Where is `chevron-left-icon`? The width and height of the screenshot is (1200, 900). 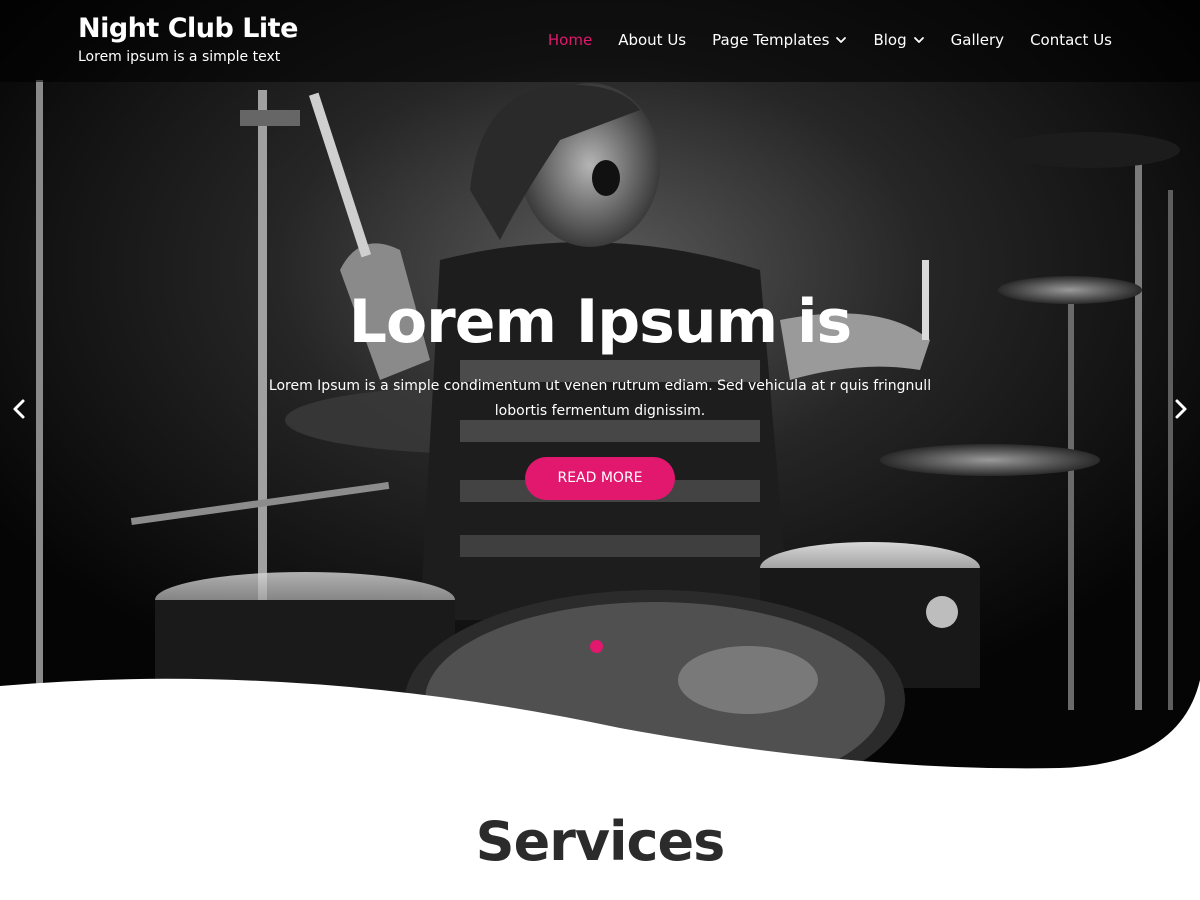
chevron-left-icon is located at coordinates (19, 409).